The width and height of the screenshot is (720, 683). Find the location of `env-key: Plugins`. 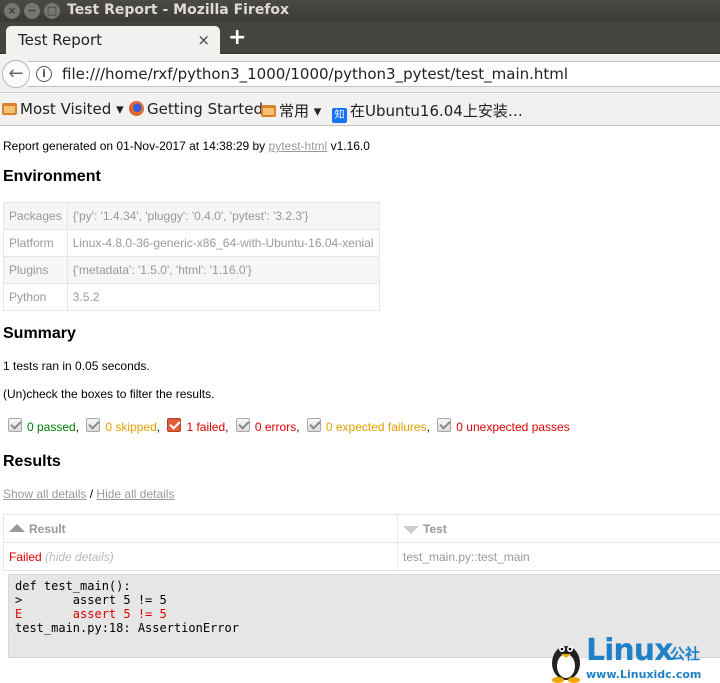

env-key: Plugins is located at coordinates (35, 270).